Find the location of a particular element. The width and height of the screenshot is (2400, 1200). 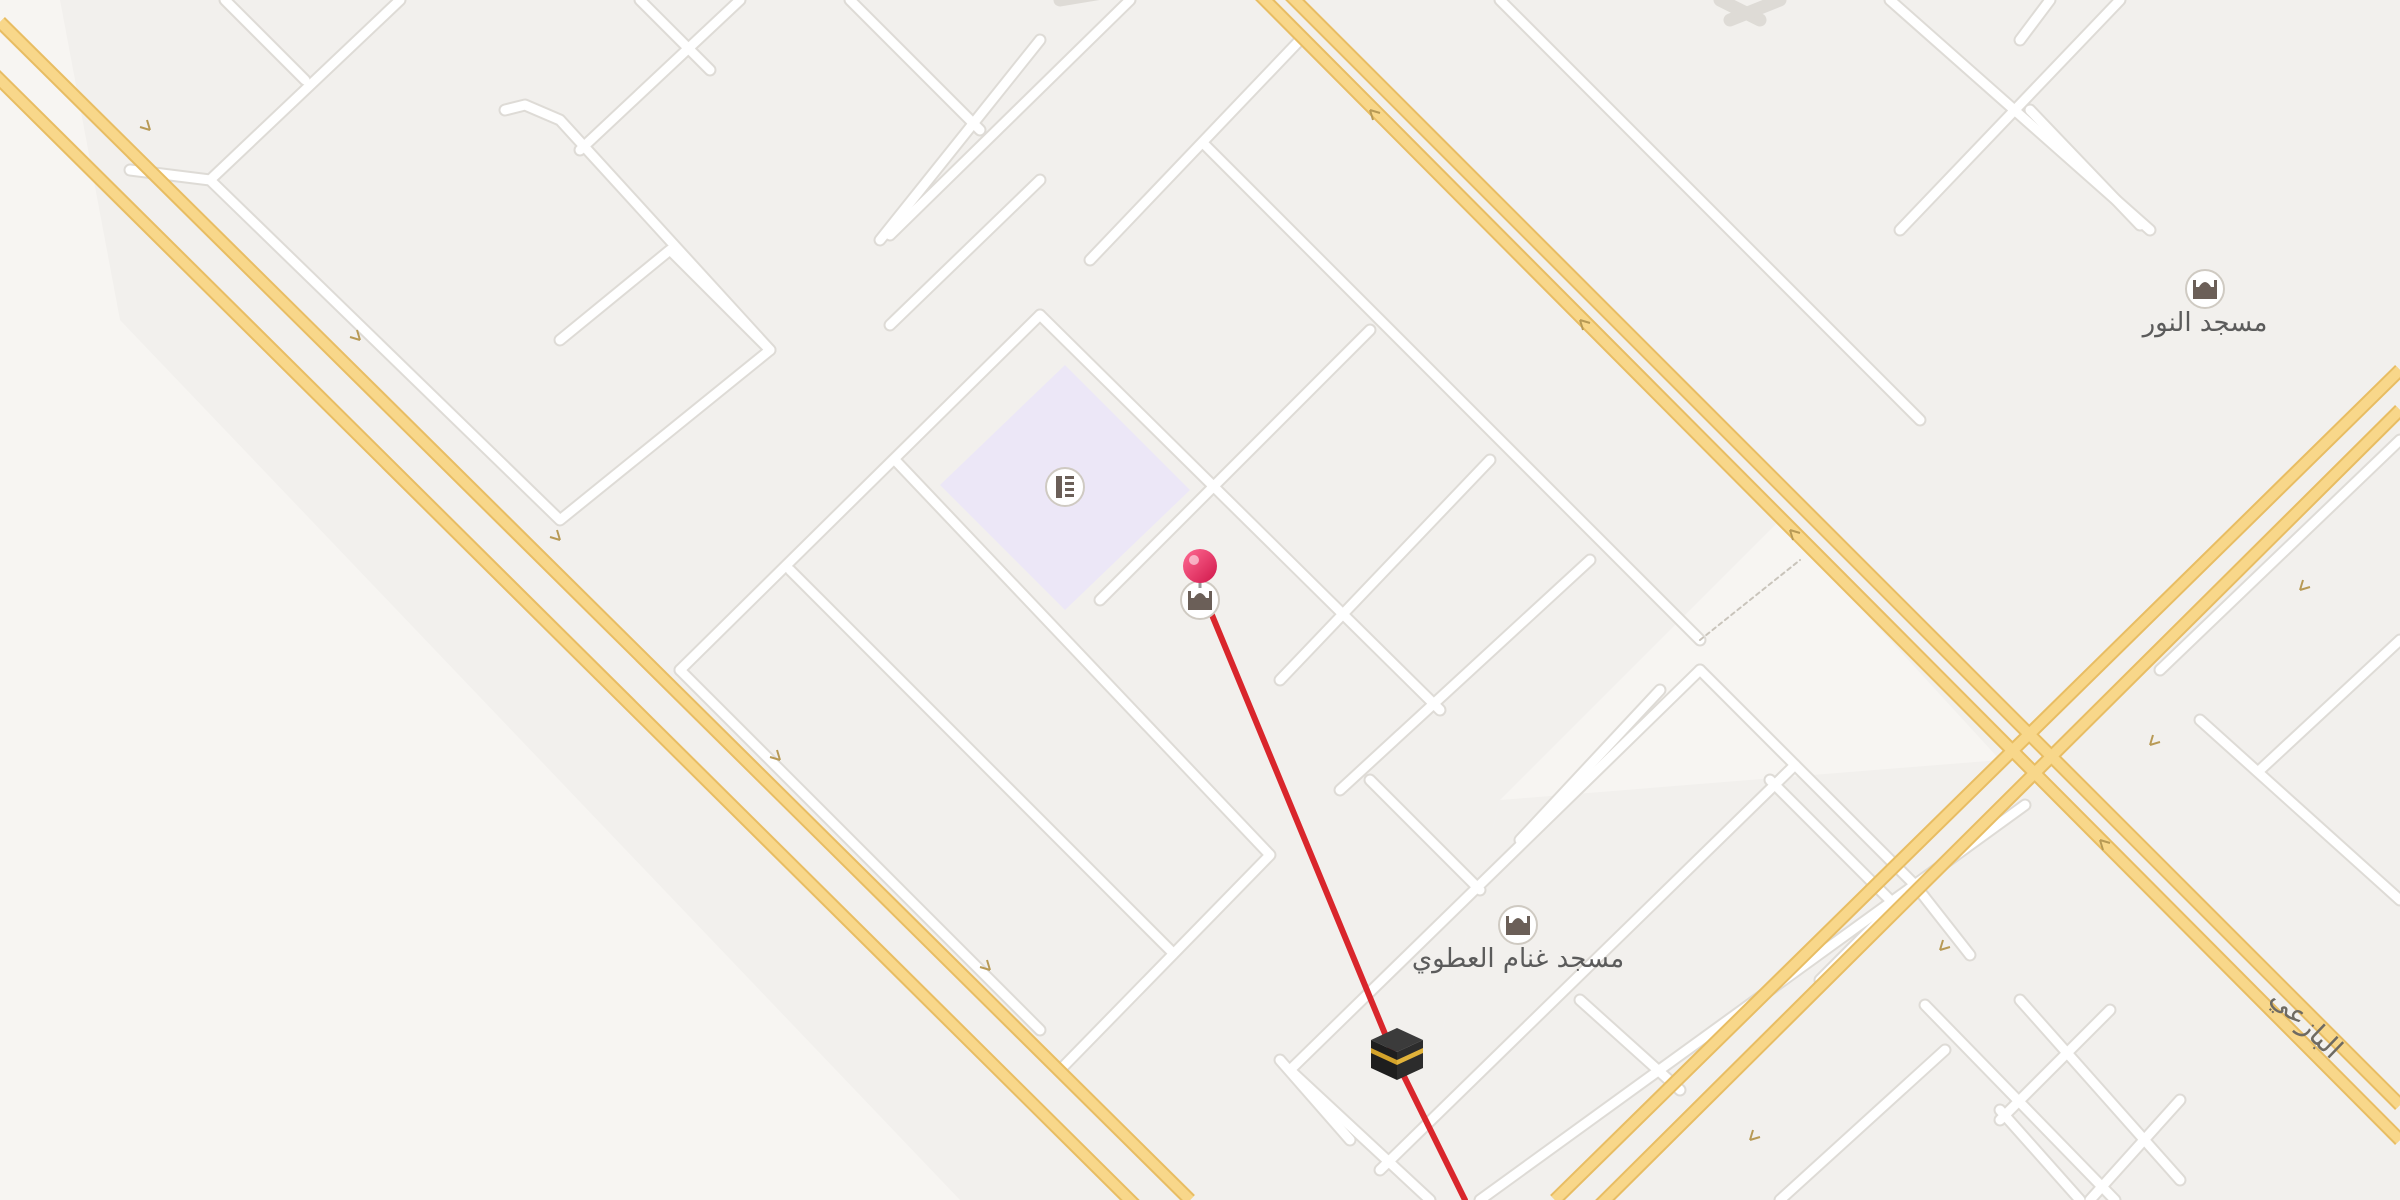

place-label: مسجد النور is located at coordinates (2204, 323).